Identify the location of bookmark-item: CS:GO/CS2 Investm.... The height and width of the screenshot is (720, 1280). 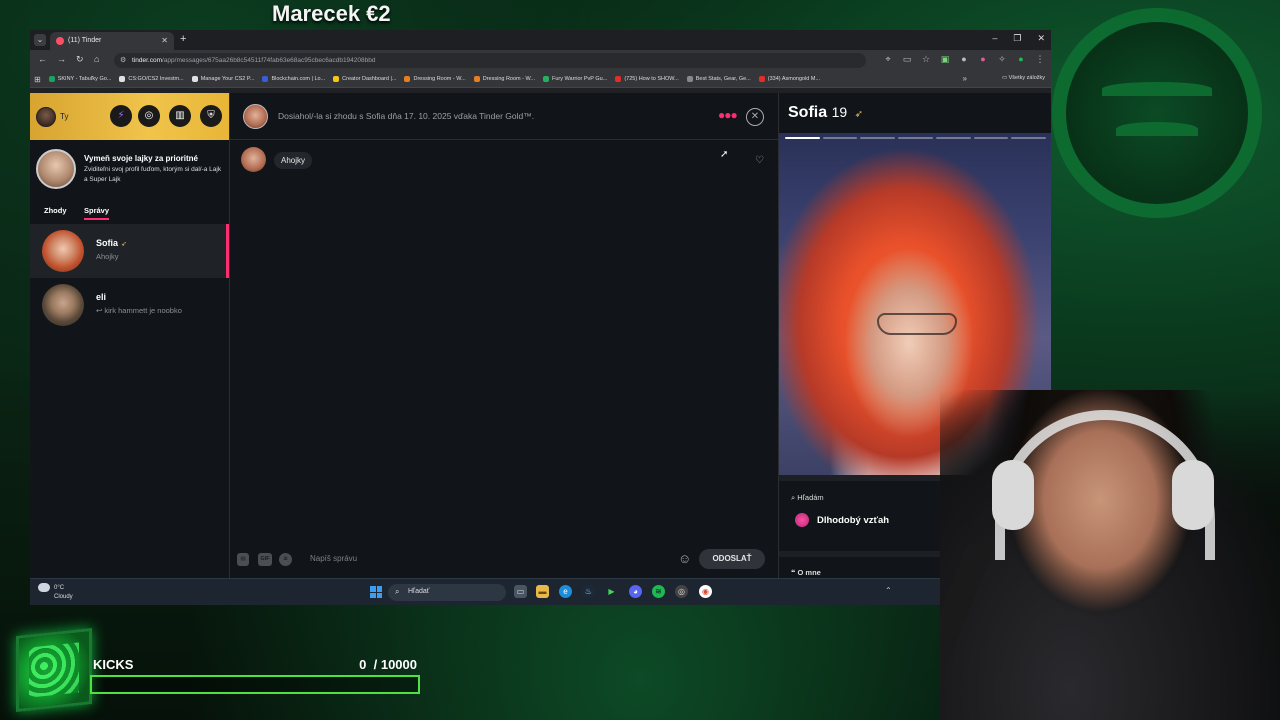
(151, 79).